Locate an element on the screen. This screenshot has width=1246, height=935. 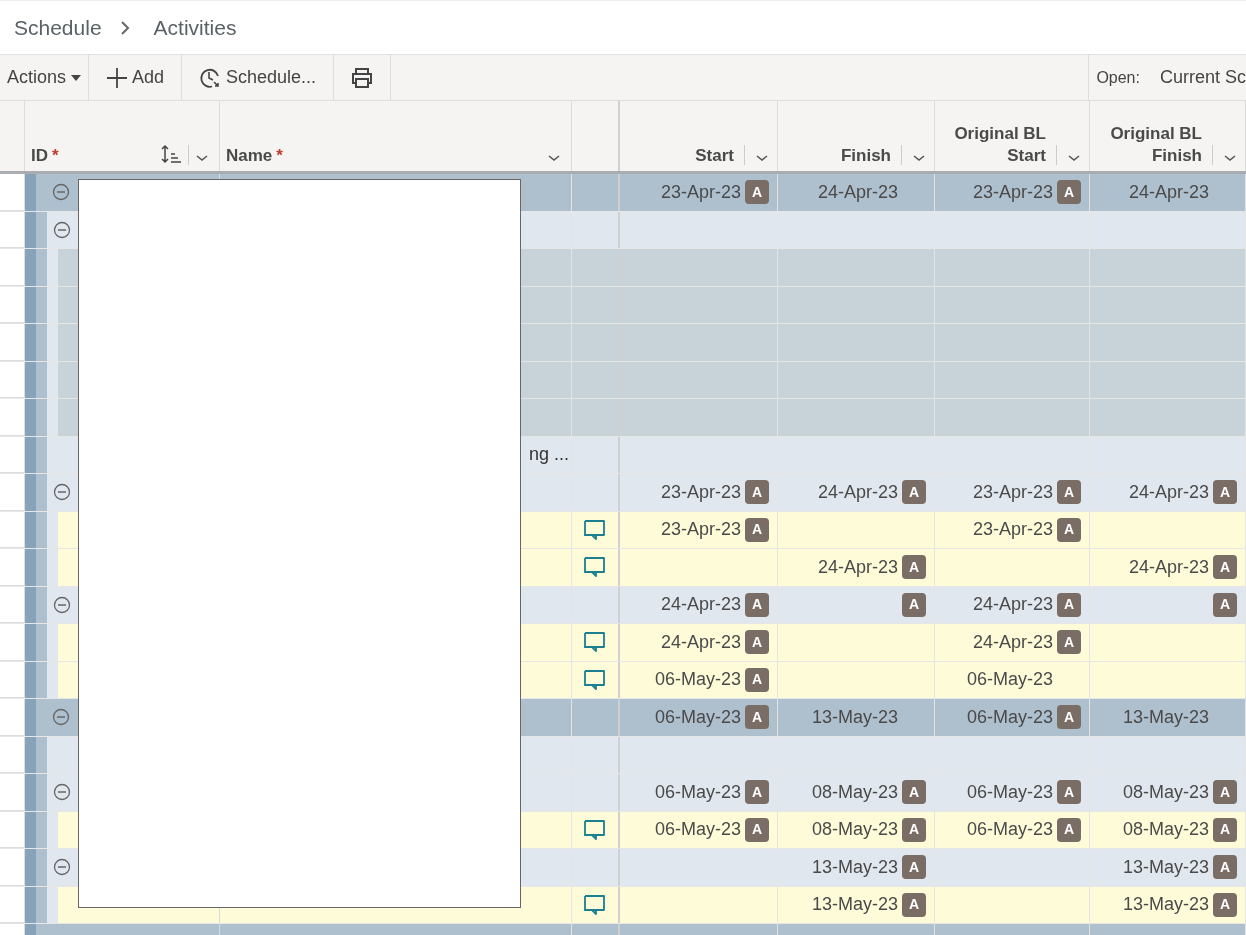
table-cell: 06-May-23 is located at coordinates (1012, 679).